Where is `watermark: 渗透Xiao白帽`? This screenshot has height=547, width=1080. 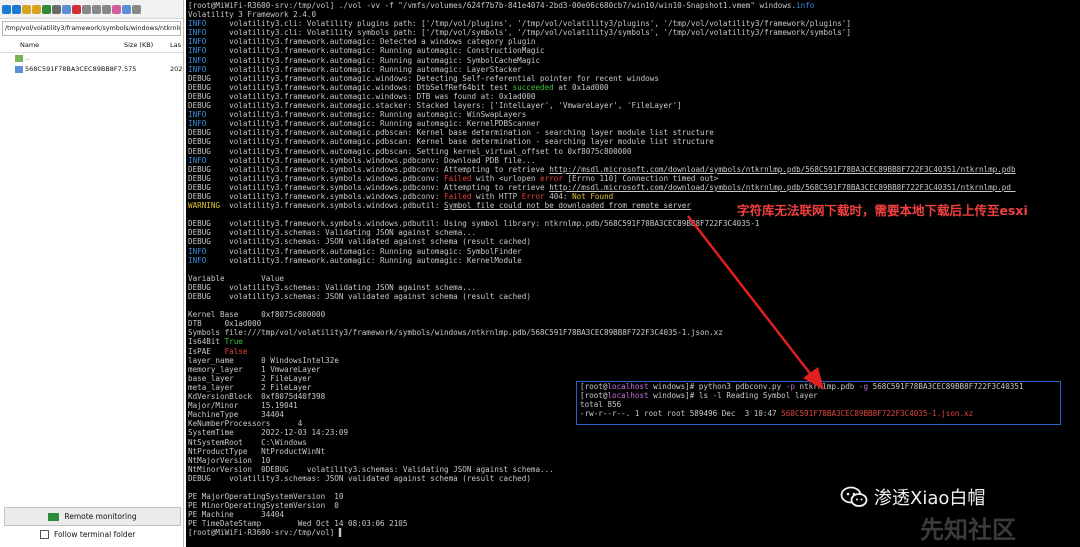 watermark: 渗透Xiao白帽 is located at coordinates (912, 497).